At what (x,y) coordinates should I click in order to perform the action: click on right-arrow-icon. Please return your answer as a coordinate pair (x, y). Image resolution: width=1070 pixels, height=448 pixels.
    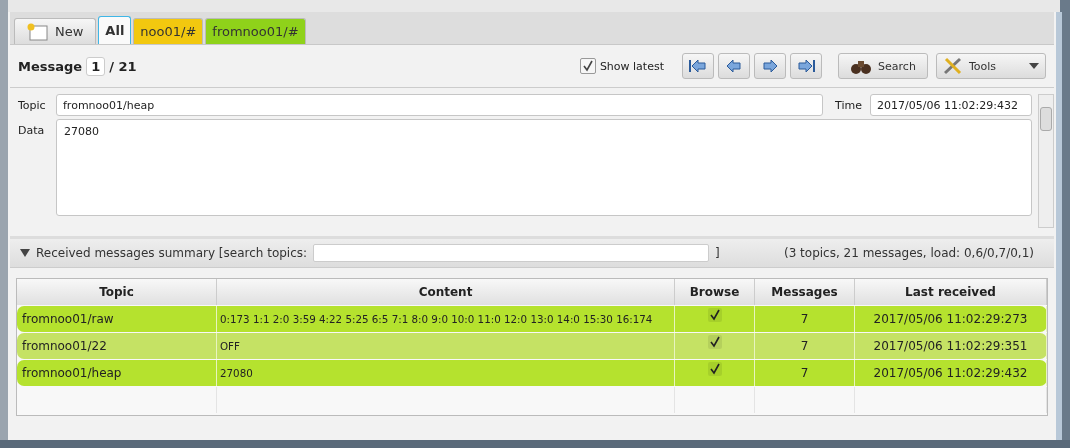
    Looking at the image, I should click on (770, 66).